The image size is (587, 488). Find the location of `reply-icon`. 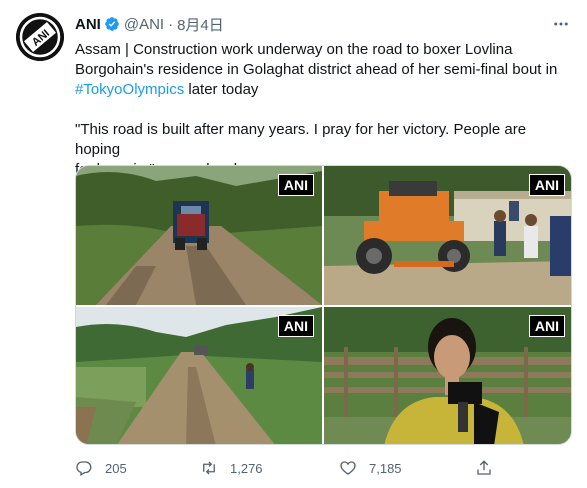

reply-icon is located at coordinates (84, 468).